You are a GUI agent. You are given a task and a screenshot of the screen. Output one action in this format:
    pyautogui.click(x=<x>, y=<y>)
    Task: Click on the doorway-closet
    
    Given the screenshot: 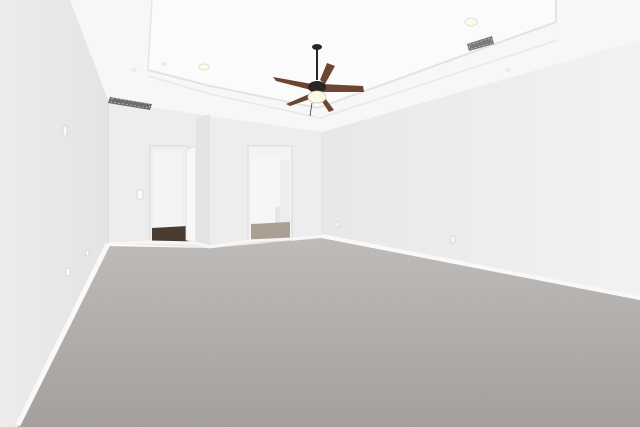 What is the action you would take?
    pyautogui.click(x=173, y=194)
    